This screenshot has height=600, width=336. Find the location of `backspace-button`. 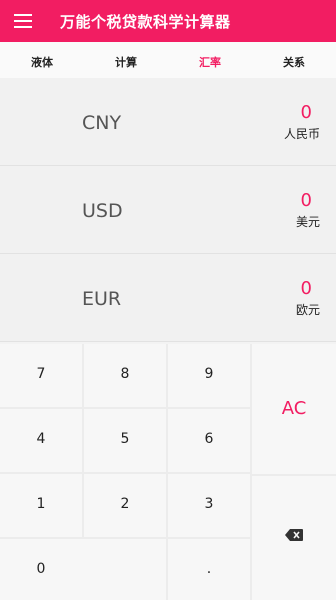

backspace-button is located at coordinates (294, 538).